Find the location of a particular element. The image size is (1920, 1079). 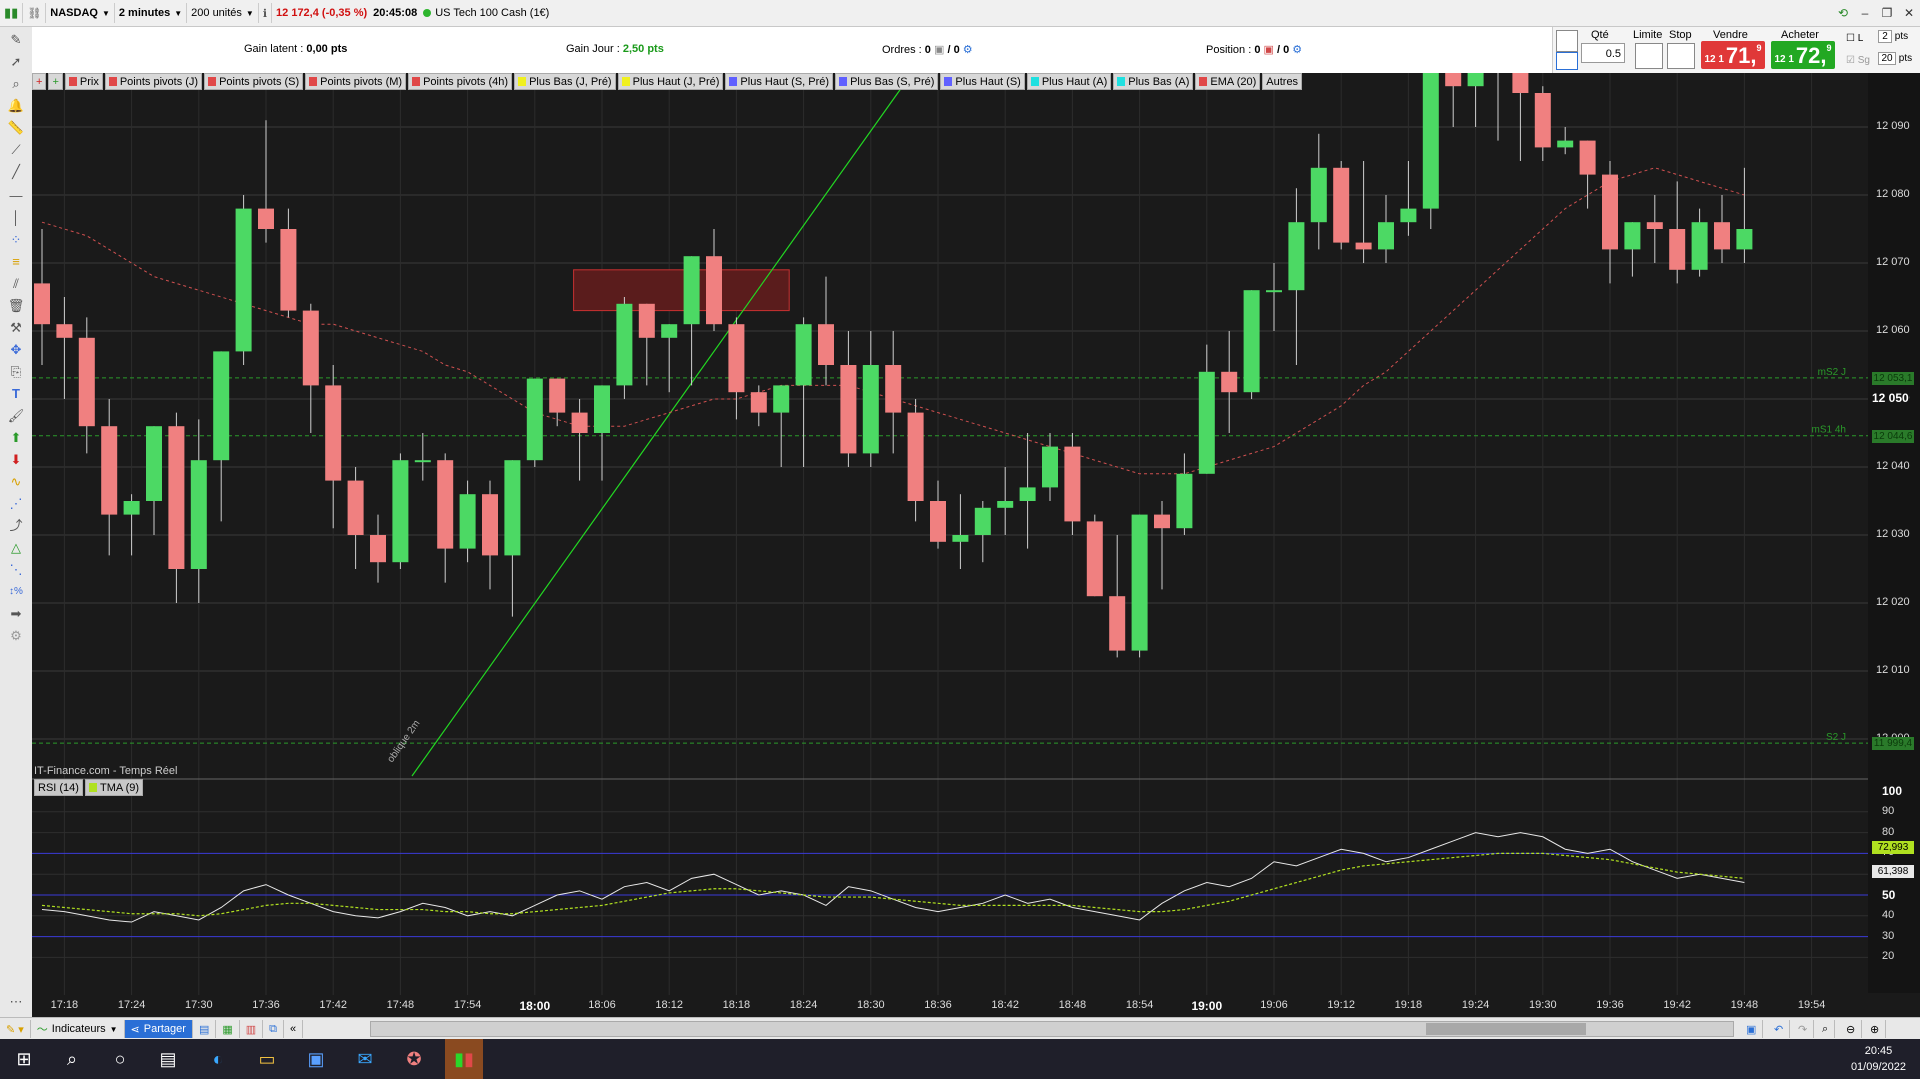

sell-button: 12 1 71, 9 is located at coordinates (1733, 55).